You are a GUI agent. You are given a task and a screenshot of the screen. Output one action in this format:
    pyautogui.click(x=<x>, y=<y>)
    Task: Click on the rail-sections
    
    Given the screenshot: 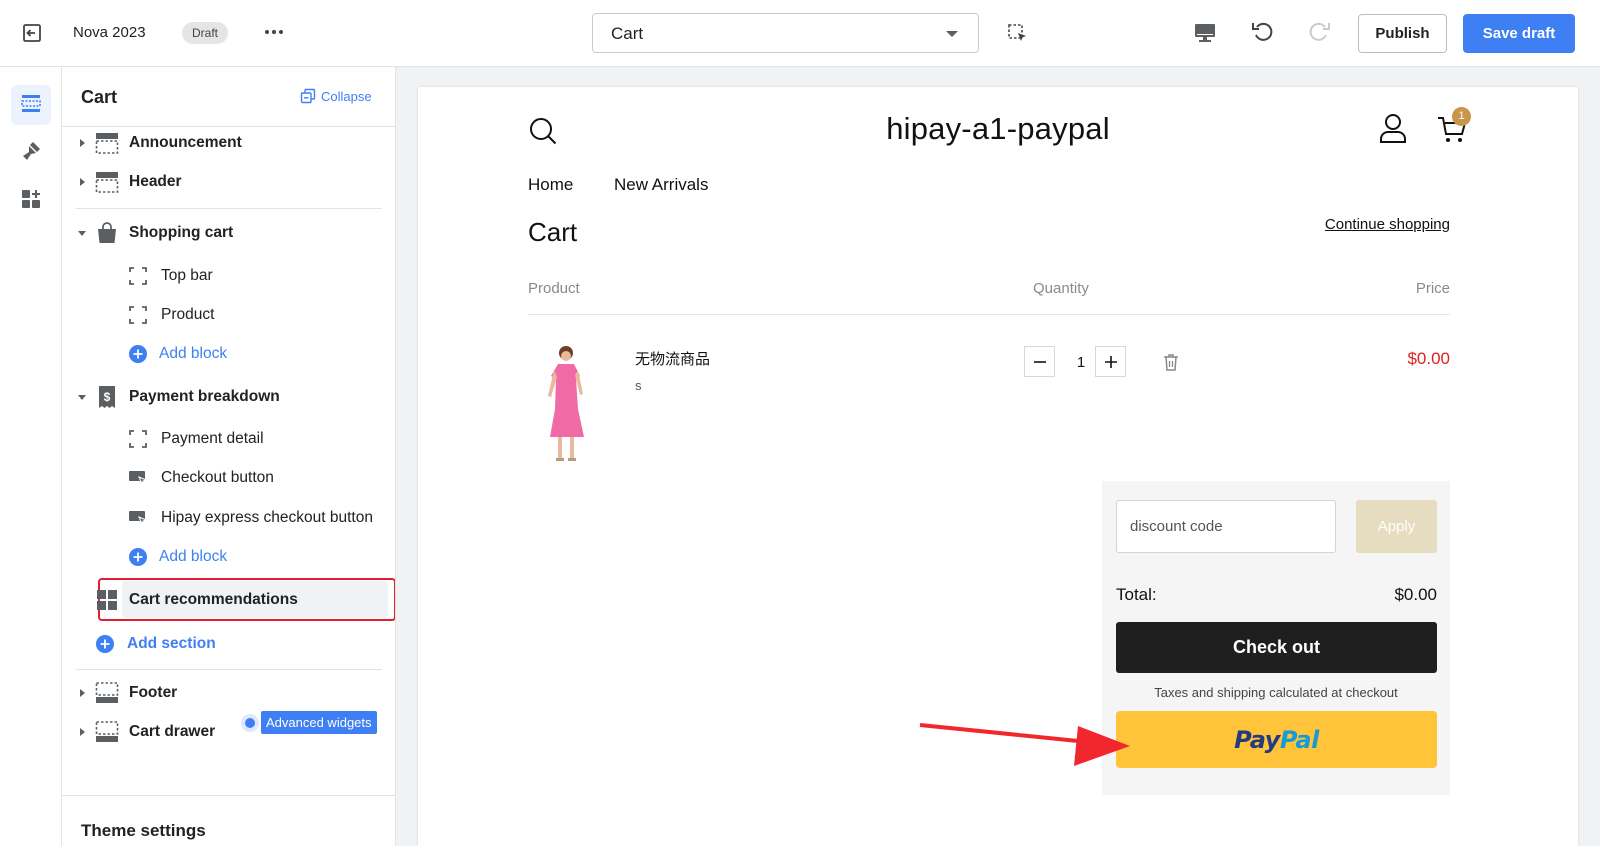 What is the action you would take?
    pyautogui.click(x=31, y=105)
    